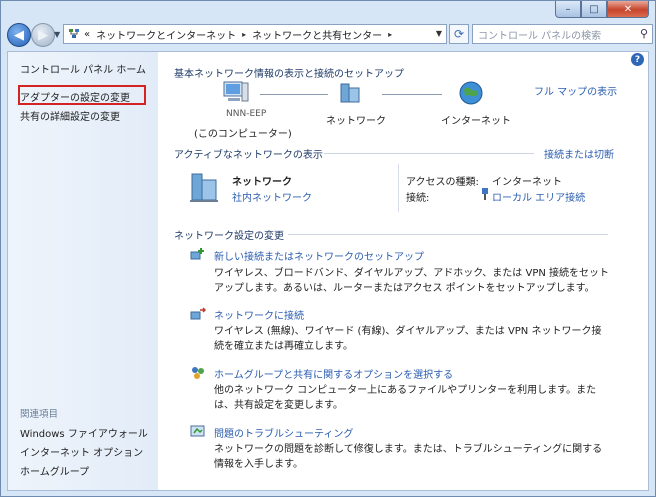 The image size is (656, 497). I want to click on recent-pages-dropdown: ▼, so click(57, 34).